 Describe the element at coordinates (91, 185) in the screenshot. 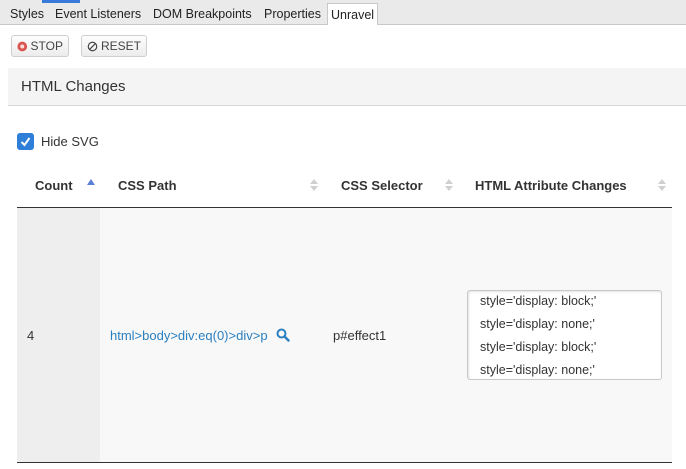

I see `sort-ascending-icon` at that location.